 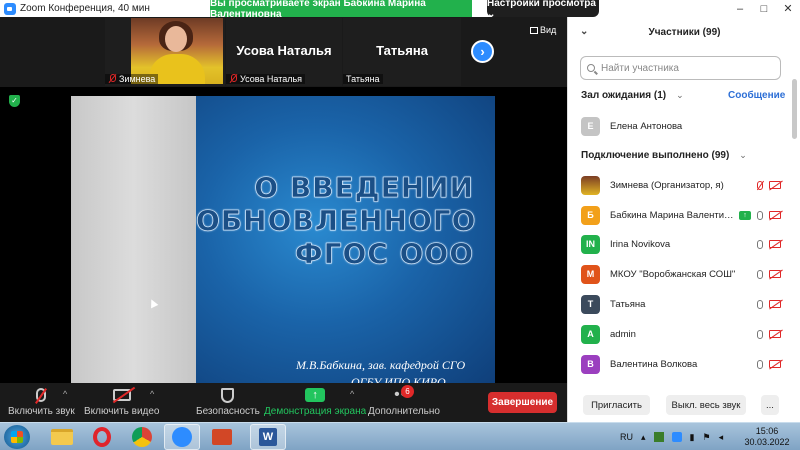 What do you see at coordinates (266, 79) in the screenshot?
I see `tile-nametag: Усова Наталья` at bounding box center [266, 79].